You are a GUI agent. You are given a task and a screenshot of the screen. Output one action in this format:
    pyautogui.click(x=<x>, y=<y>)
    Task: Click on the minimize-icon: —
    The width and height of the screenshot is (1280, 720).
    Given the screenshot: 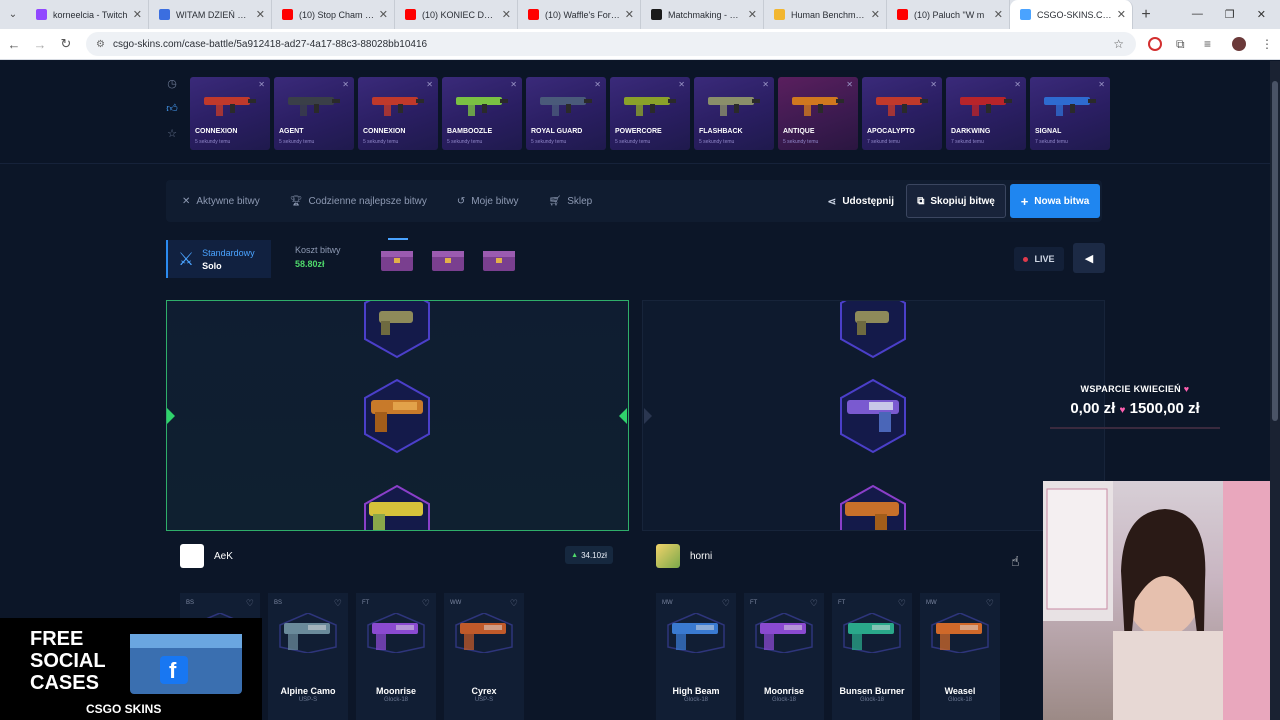 What is the action you would take?
    pyautogui.click(x=1197, y=14)
    